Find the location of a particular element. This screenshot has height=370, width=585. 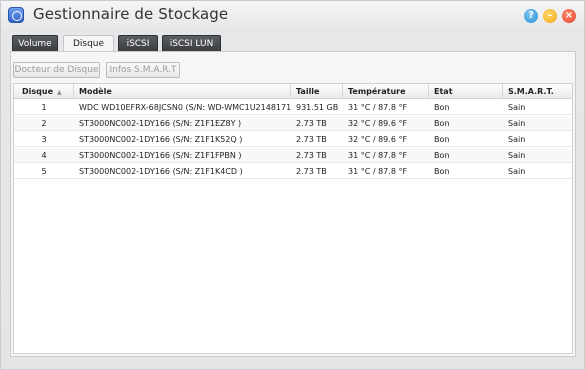

smart-info-button: Infos S.M.A.R.T is located at coordinates (143, 70).